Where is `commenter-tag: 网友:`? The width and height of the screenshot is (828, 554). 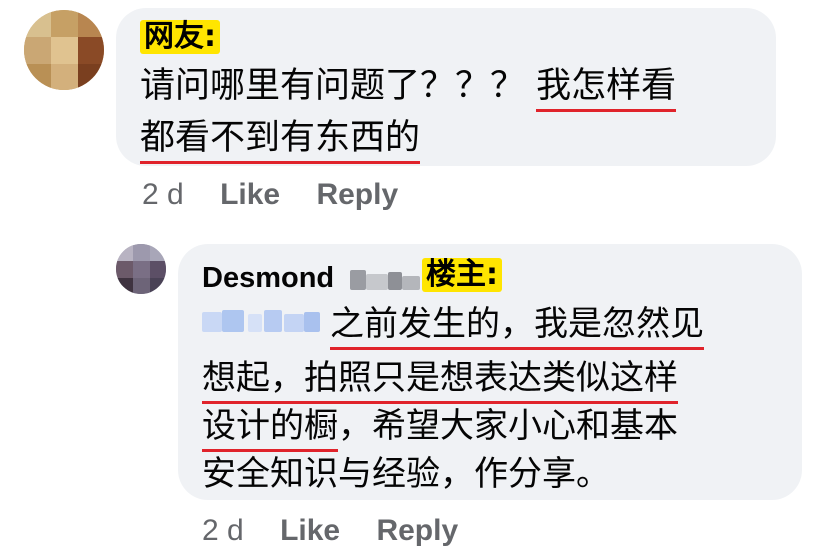
commenter-tag: 网友: is located at coordinates (180, 37).